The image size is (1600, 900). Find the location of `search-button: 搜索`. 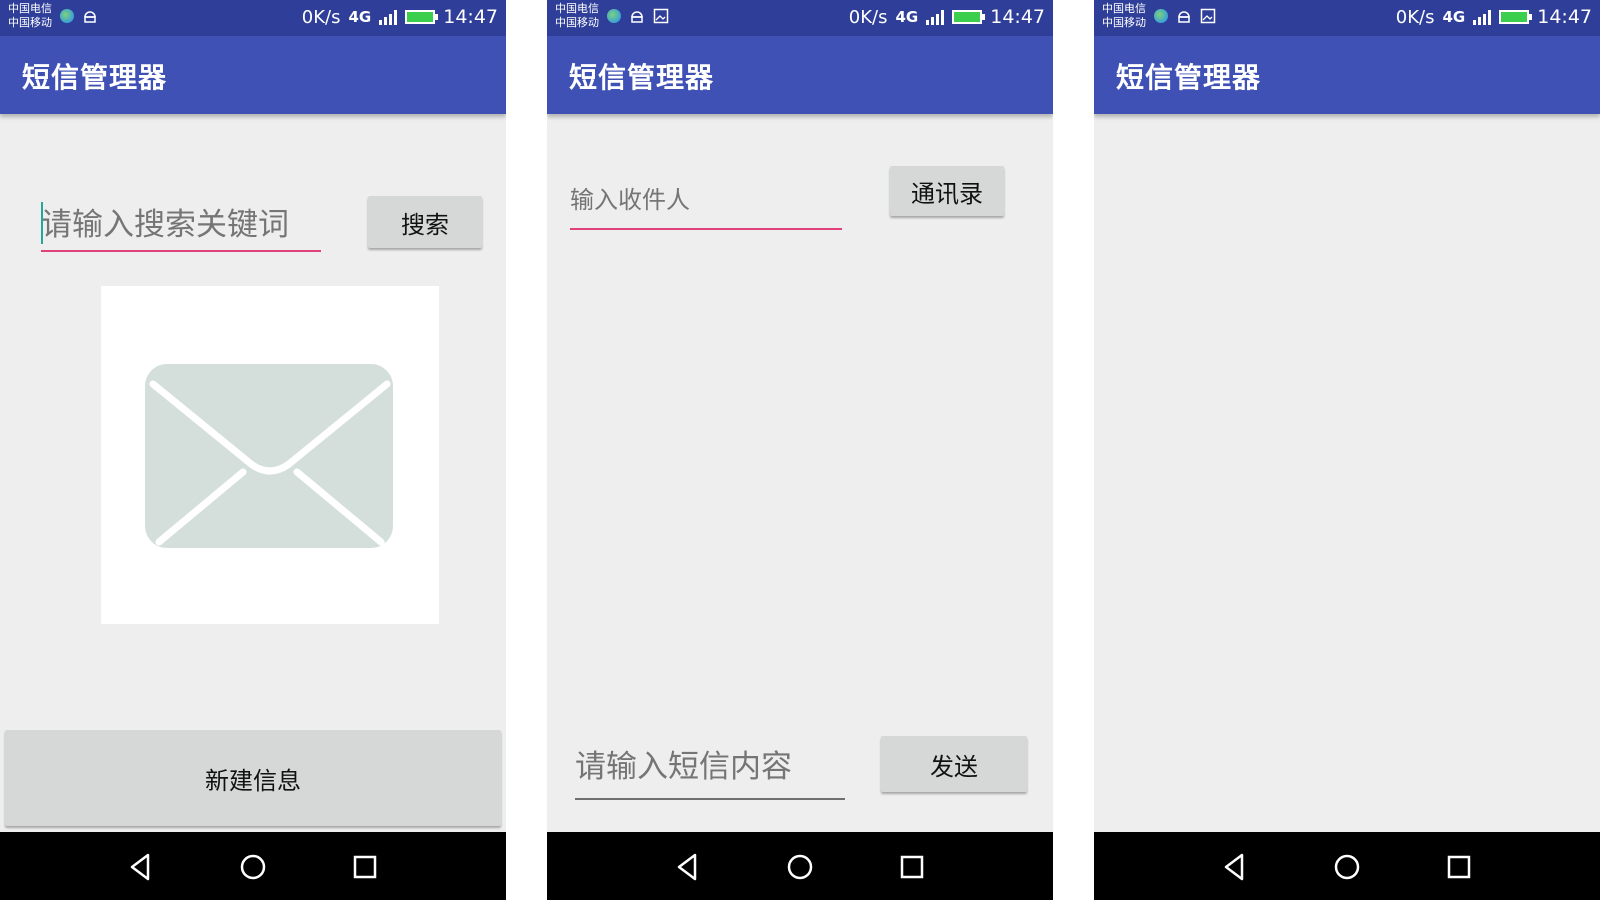

search-button: 搜索 is located at coordinates (425, 222).